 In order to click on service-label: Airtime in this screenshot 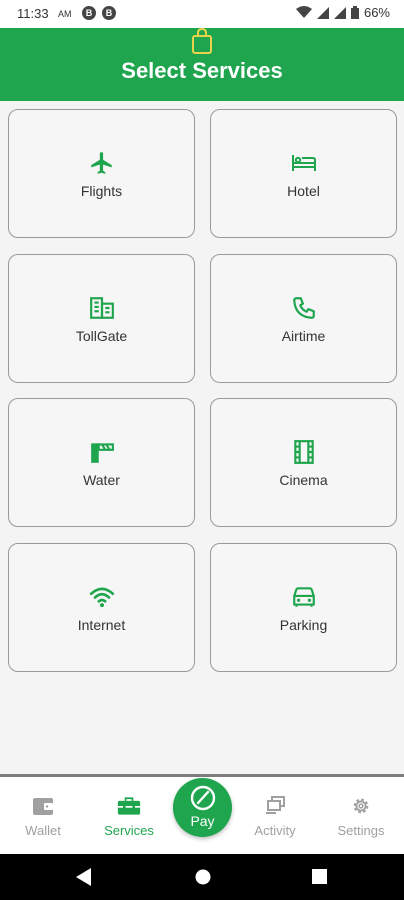, I will do `click(303, 336)`.